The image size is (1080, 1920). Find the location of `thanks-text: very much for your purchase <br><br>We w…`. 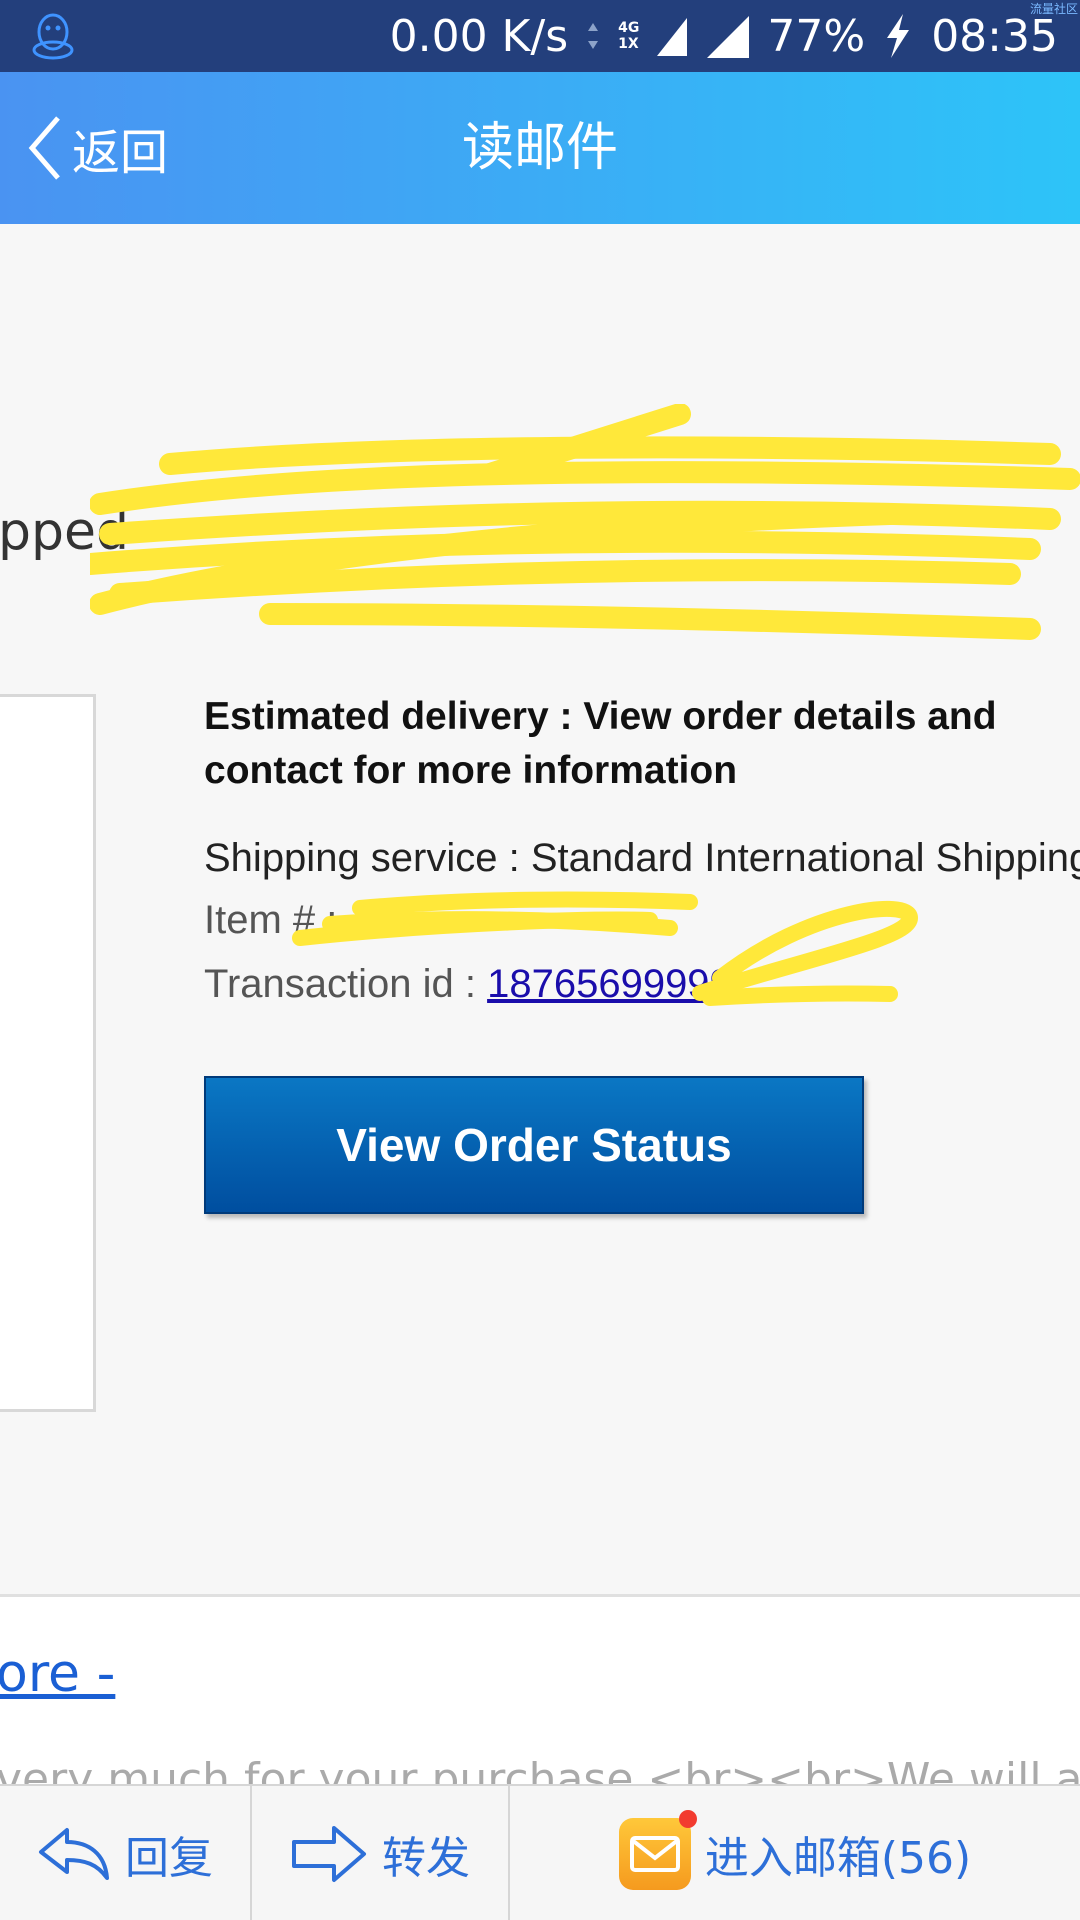

thanks-text: very much for your purchase <br><br>We w… is located at coordinates (540, 1769).